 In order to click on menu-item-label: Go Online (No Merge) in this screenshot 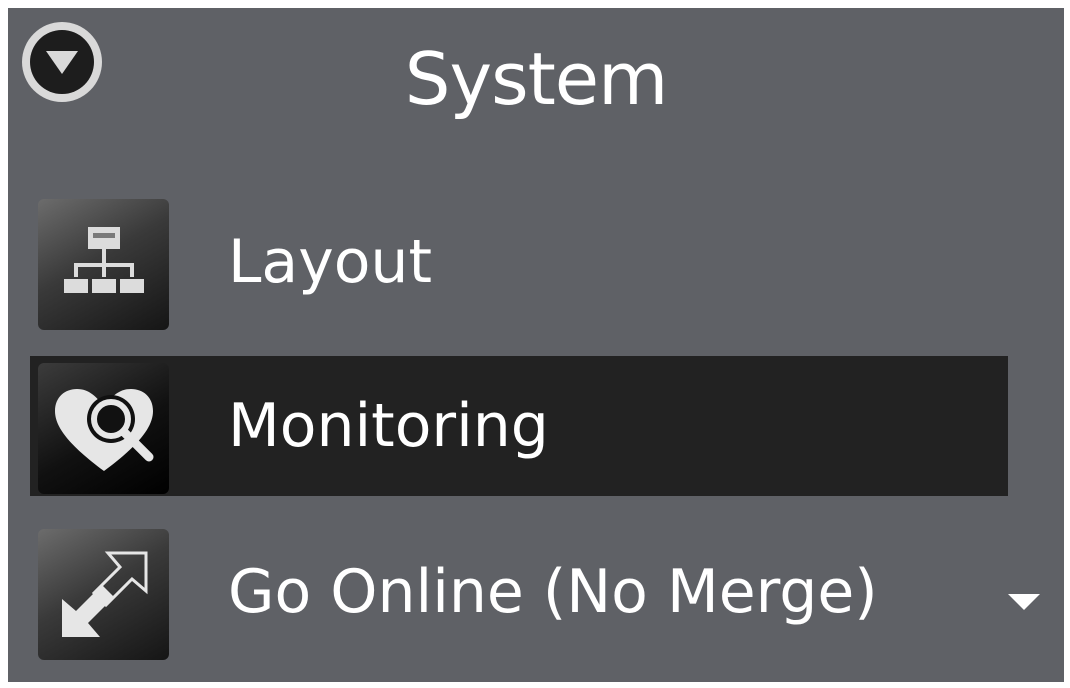, I will do `click(553, 592)`.